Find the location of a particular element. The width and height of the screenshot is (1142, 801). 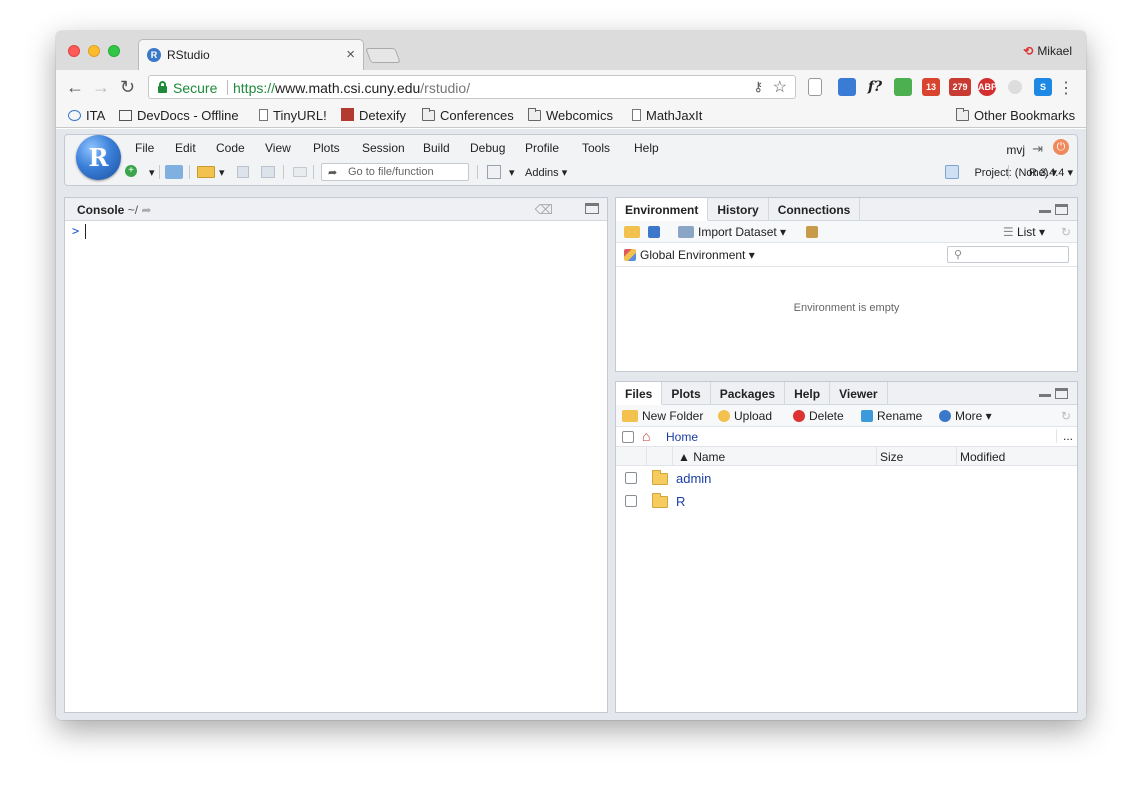

tab-help: Help is located at coordinates (808, 393).